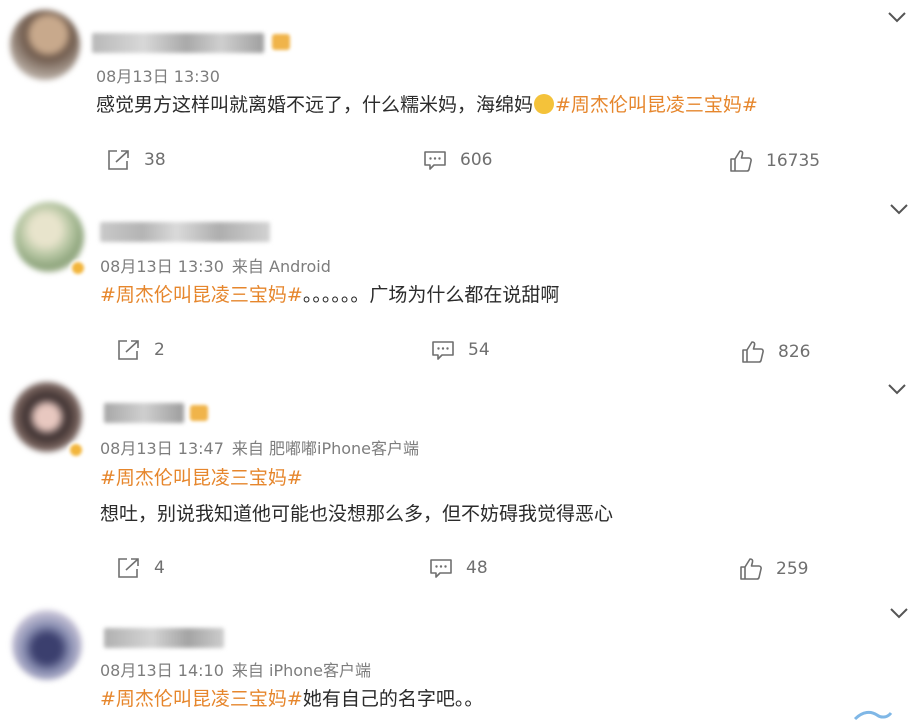  I want to click on post-text-body: 。。。。。。广场为什么都在说甜啊, so click(431, 295).